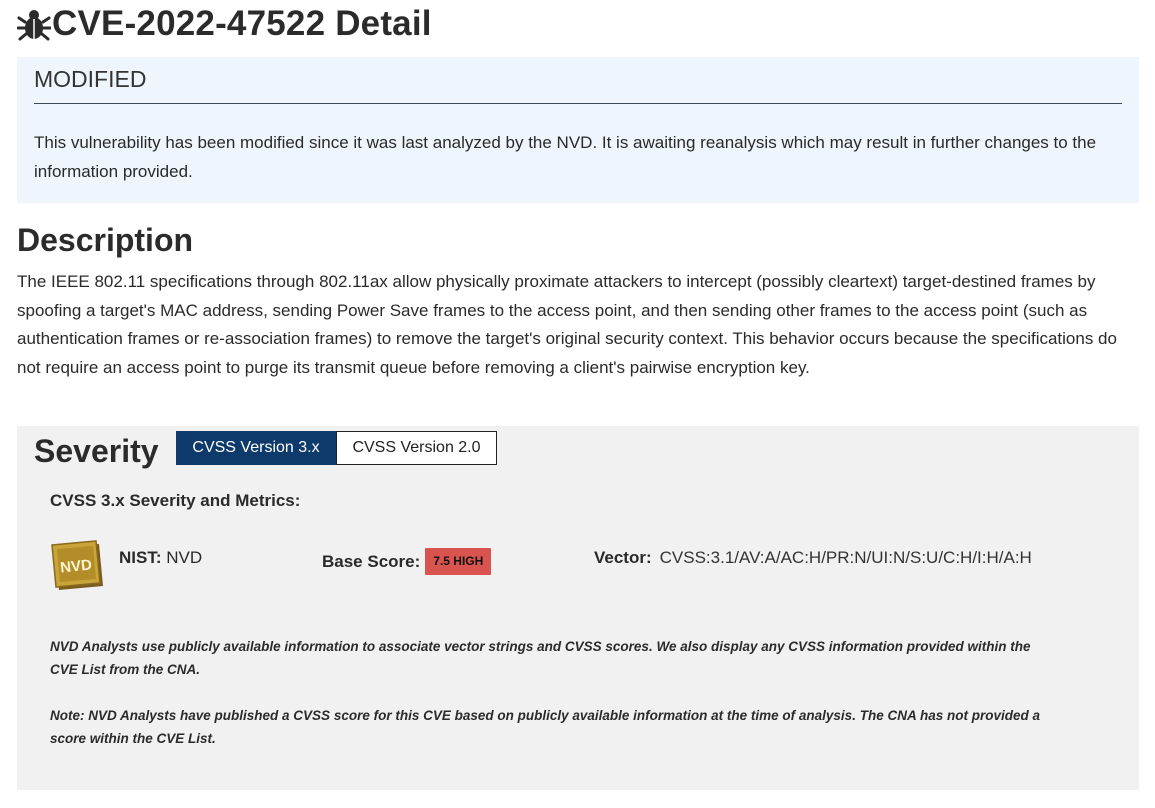  Describe the element at coordinates (458, 561) in the screenshot. I see `base-score-badge: 7.5 HIGH` at that location.